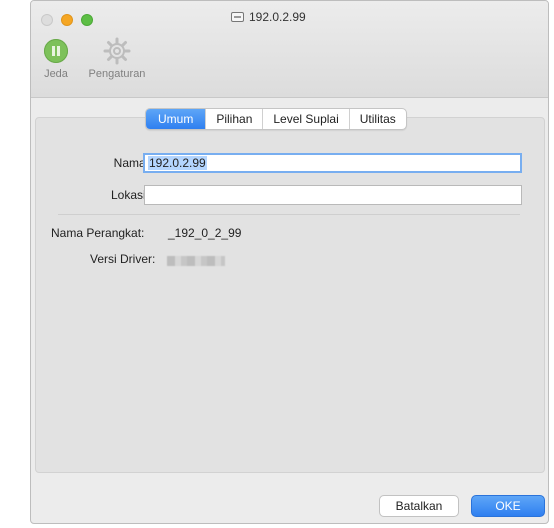 The width and height of the screenshot is (554, 528). Describe the element at coordinates (117, 51) in the screenshot. I see `gear-icon` at that location.